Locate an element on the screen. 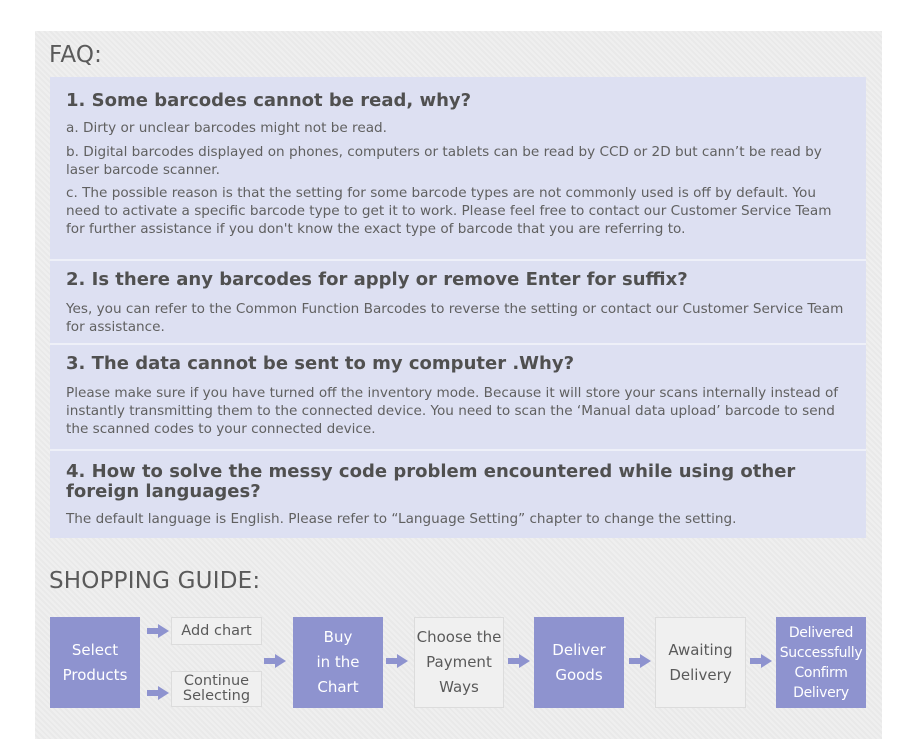  shopping-guide-heading: SHOPPING GUIDE: is located at coordinates (155, 581).